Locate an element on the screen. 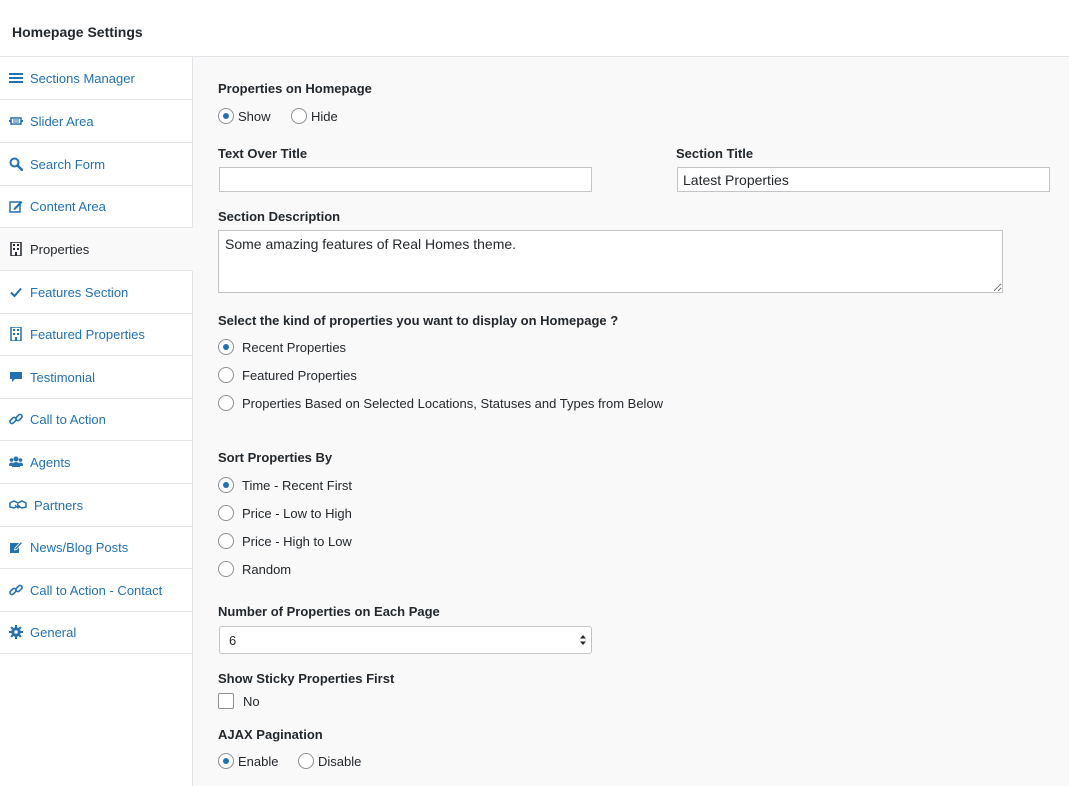 The width and height of the screenshot is (1069, 786). sort-price-high-option: Price - High to Low is located at coordinates (285, 541).